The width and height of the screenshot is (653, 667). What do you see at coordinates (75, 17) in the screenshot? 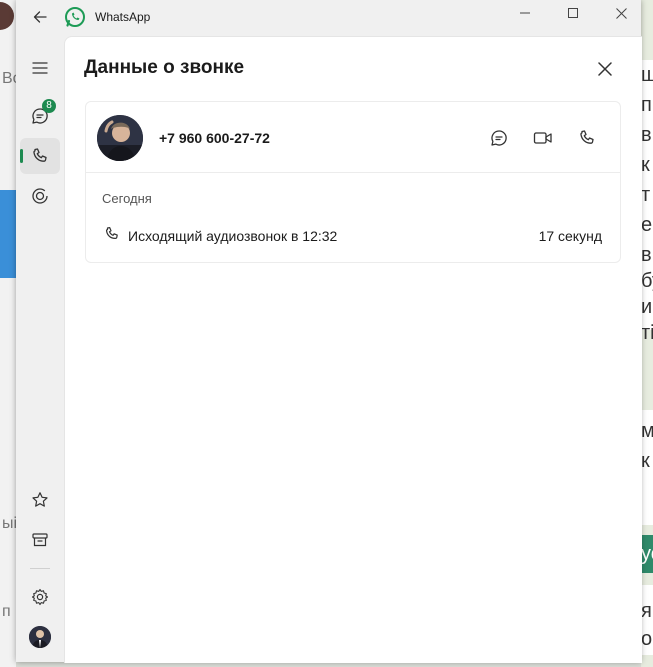
I see `whatsapp-logo-icon` at bounding box center [75, 17].